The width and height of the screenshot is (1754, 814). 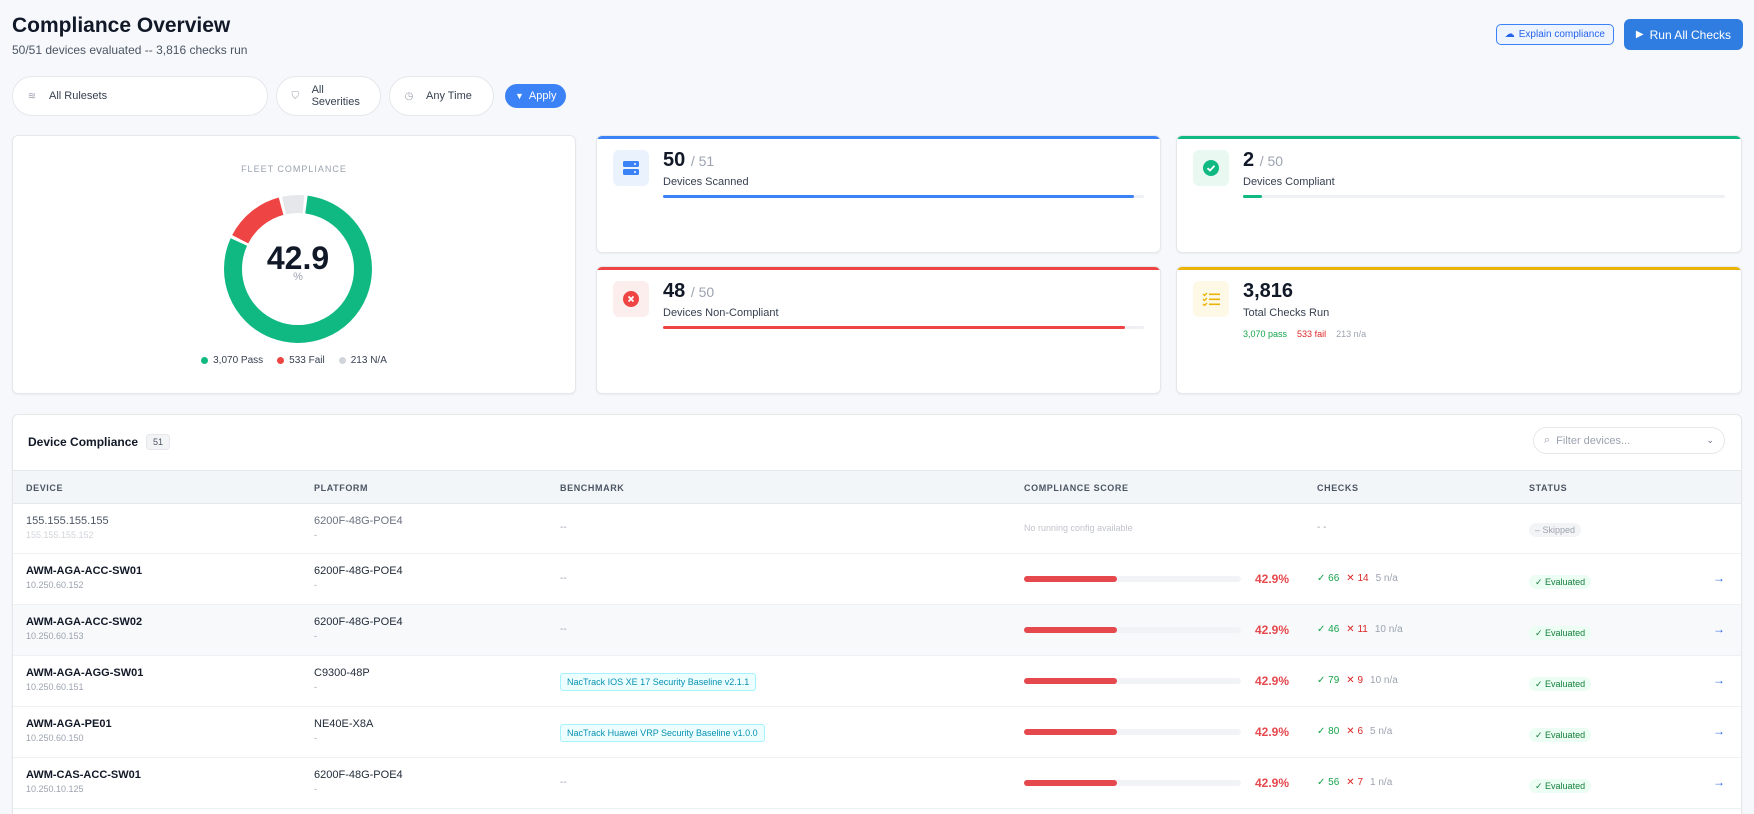 I want to click on device-name: AWM-AGA-ACC-SW01, so click(x=84, y=571).